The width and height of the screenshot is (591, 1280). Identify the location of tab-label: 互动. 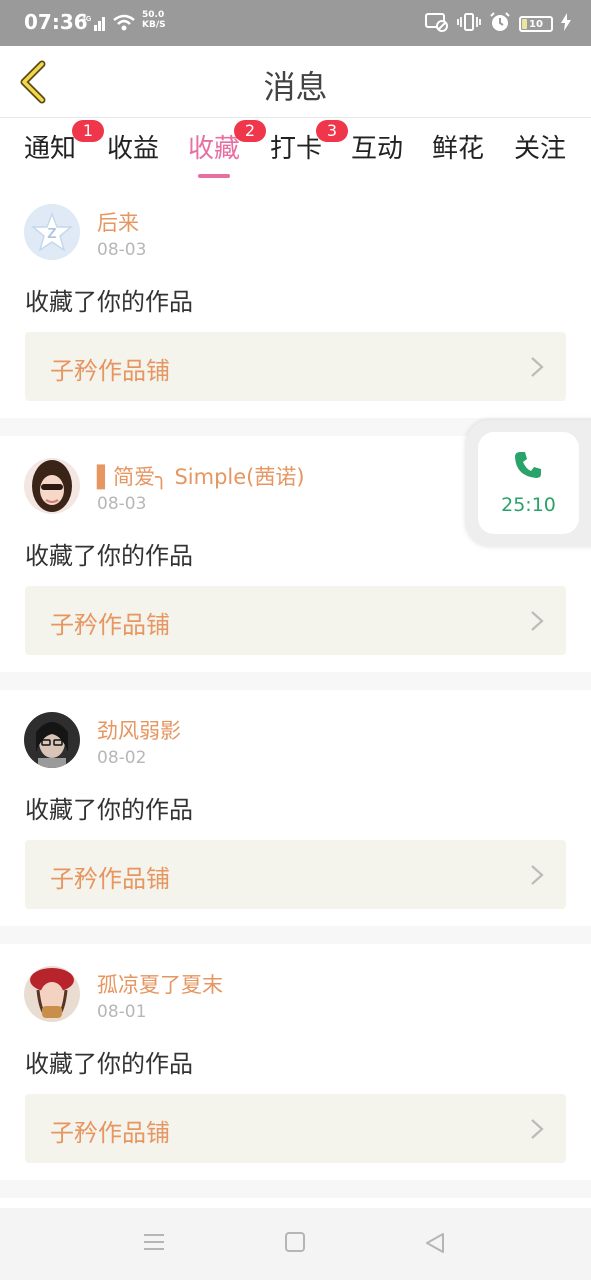
(376, 149).